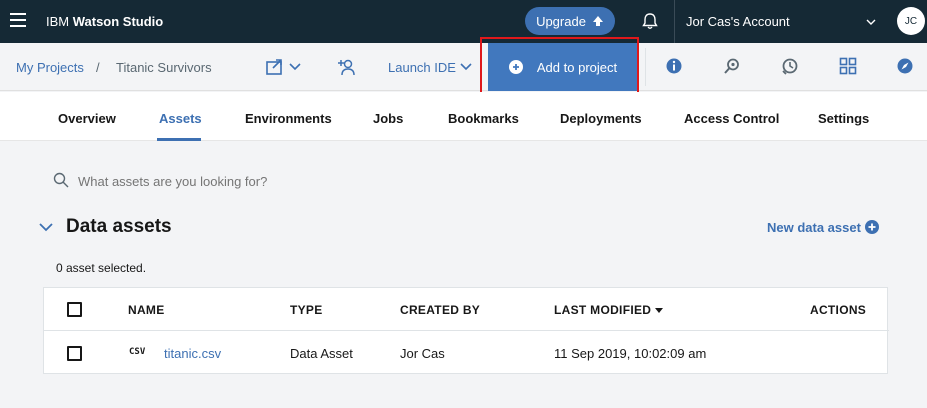  Describe the element at coordinates (838, 310) in the screenshot. I see `column-header-actions: ACTIONS` at that location.